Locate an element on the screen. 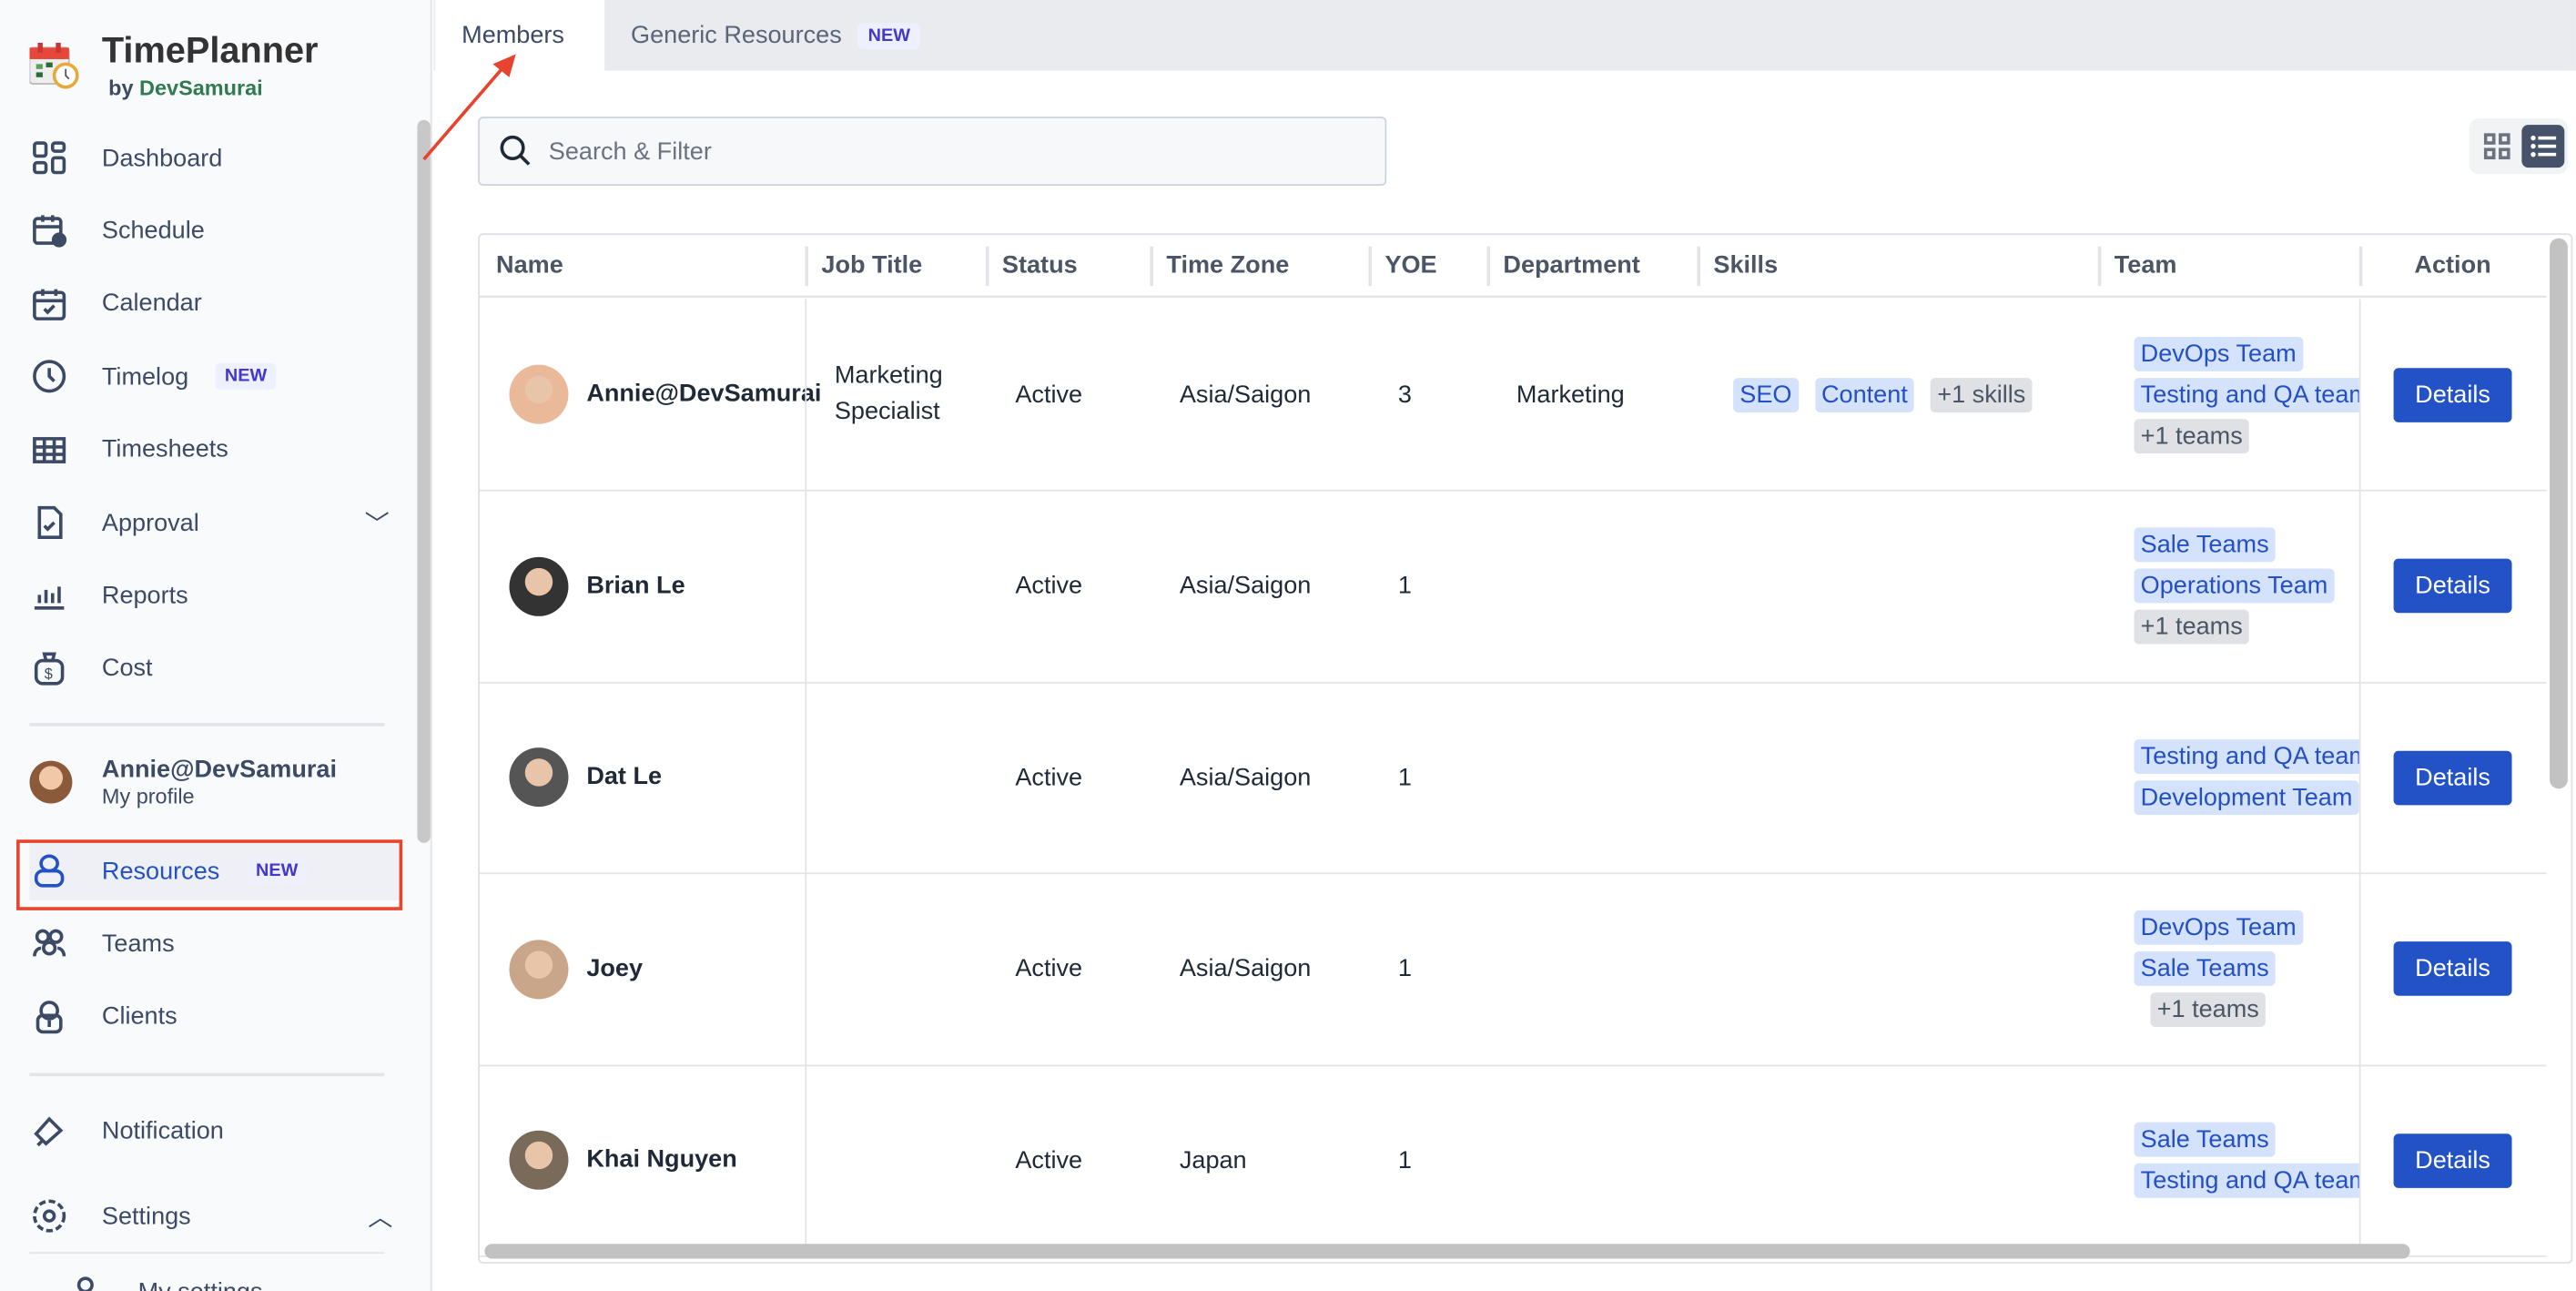 Image resolution: width=2576 pixels, height=1291 pixels. table-vertical-scrollbar is located at coordinates (2559, 513).